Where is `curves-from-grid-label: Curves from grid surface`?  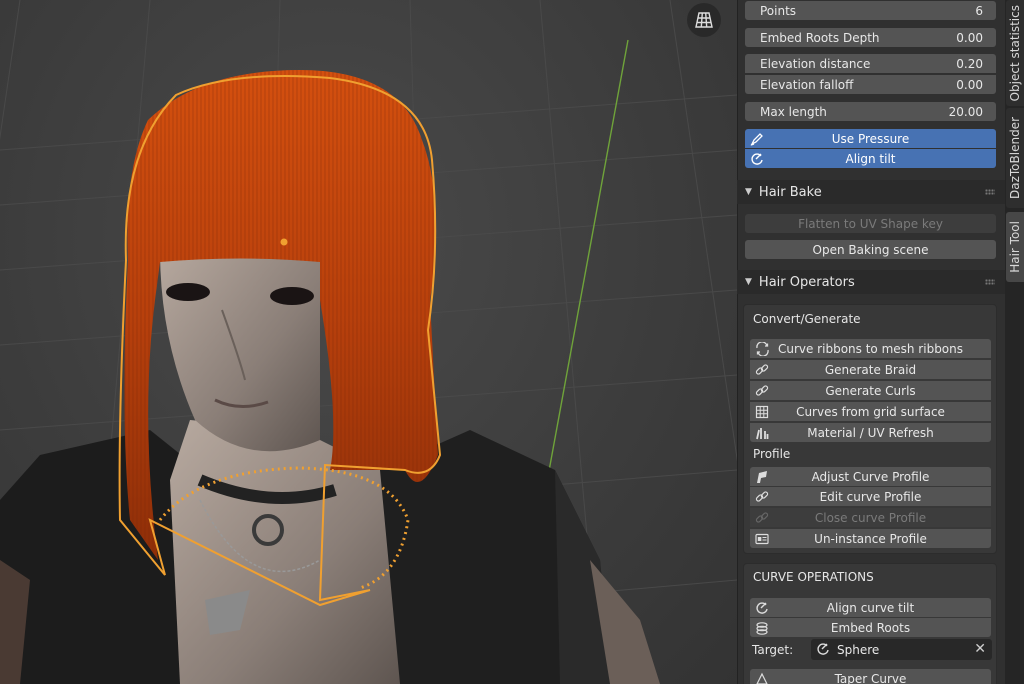
curves-from-grid-label: Curves from grid surface is located at coordinates (870, 411).